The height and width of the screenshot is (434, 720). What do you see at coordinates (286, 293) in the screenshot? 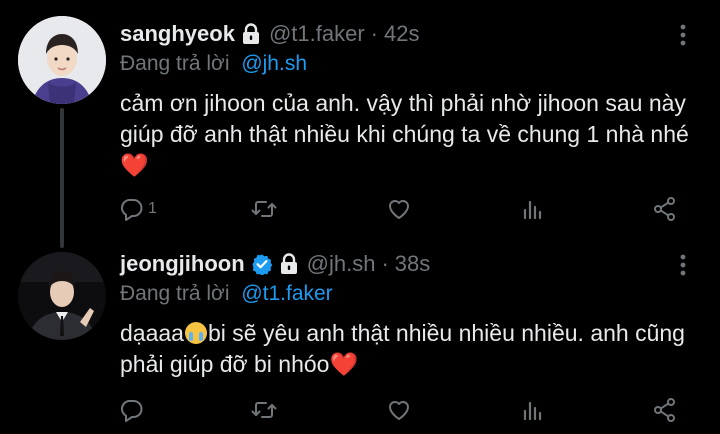
I see `replying-to-link: @t1.faker` at bounding box center [286, 293].